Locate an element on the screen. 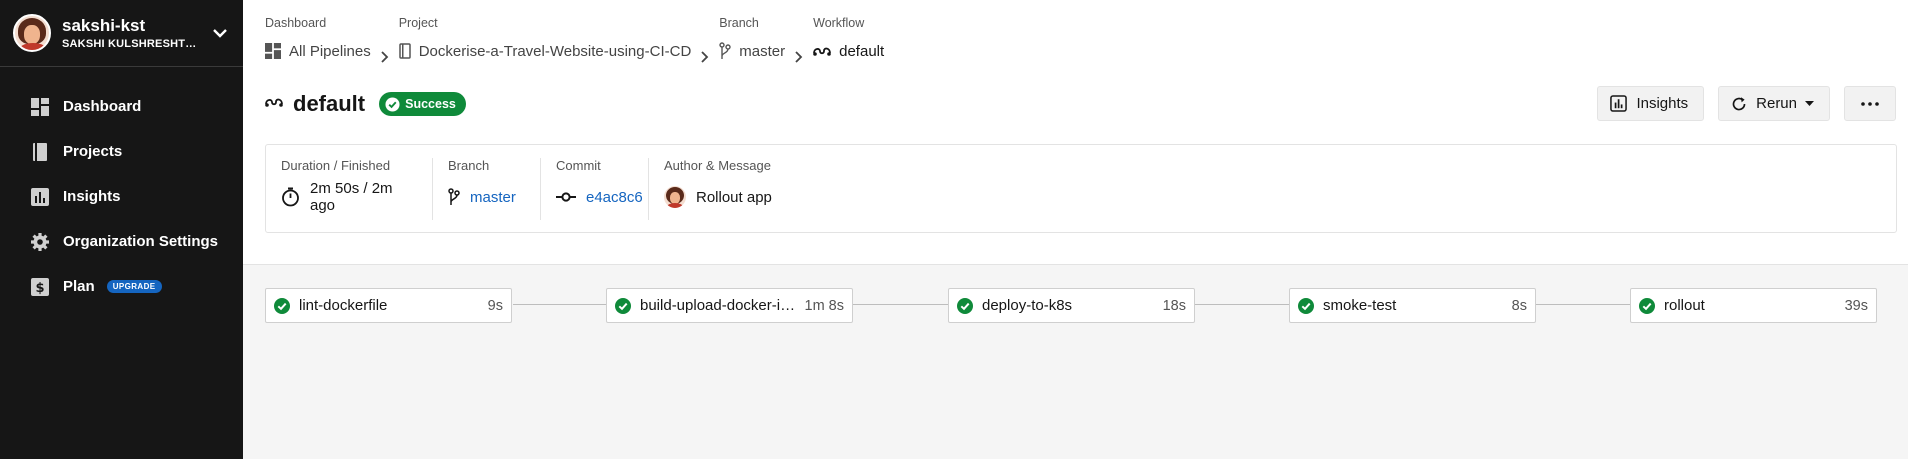  header-actions: Insights Rerun is located at coordinates (1739, 103).